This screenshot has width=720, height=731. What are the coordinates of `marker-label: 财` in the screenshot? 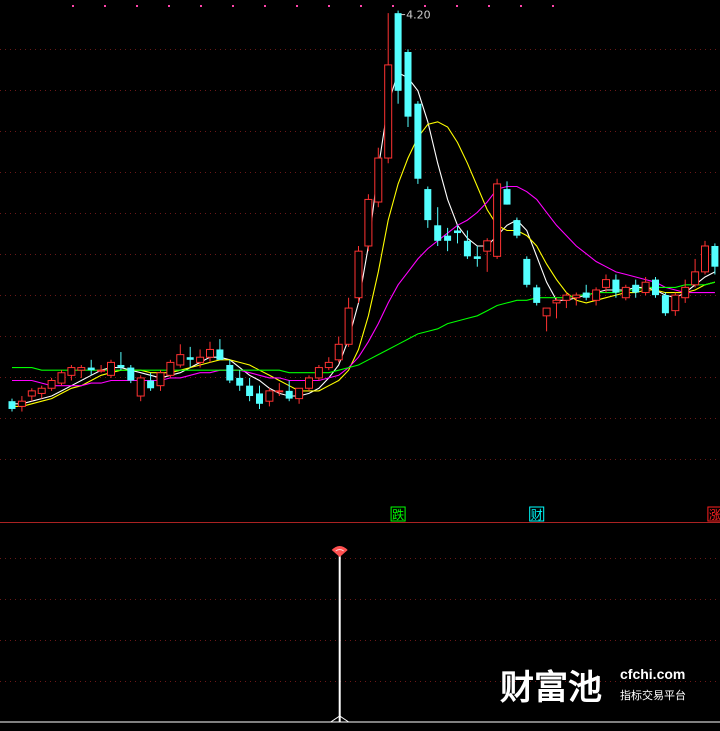 It's located at (537, 515).